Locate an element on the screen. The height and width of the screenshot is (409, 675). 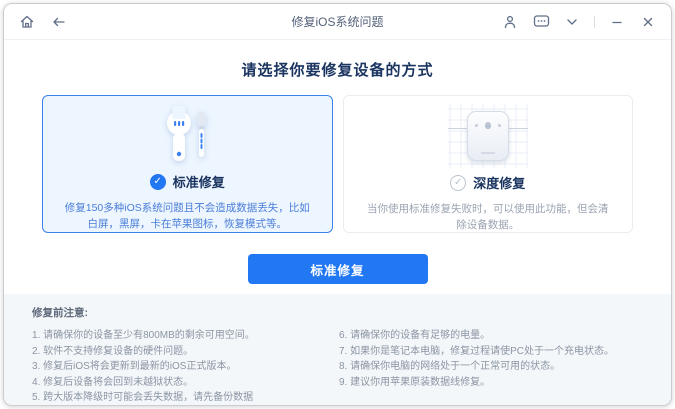
selected-check-icon: ✓ is located at coordinates (157, 181).